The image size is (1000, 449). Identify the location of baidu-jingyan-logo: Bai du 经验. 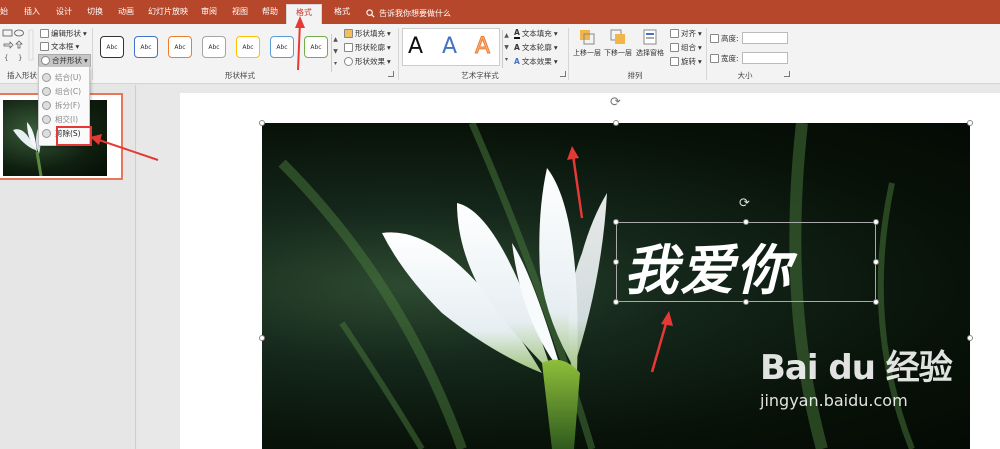
(856, 368).